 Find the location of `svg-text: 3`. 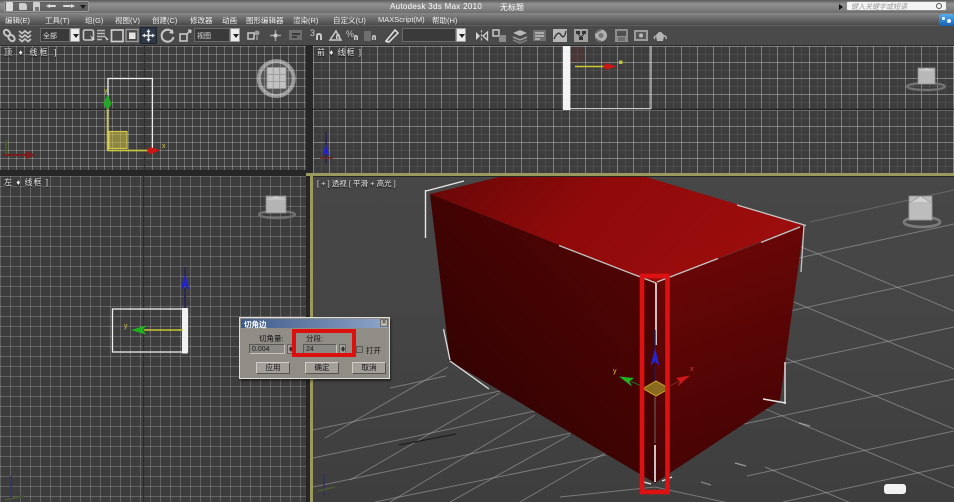

svg-text: 3 is located at coordinates (312, 33).